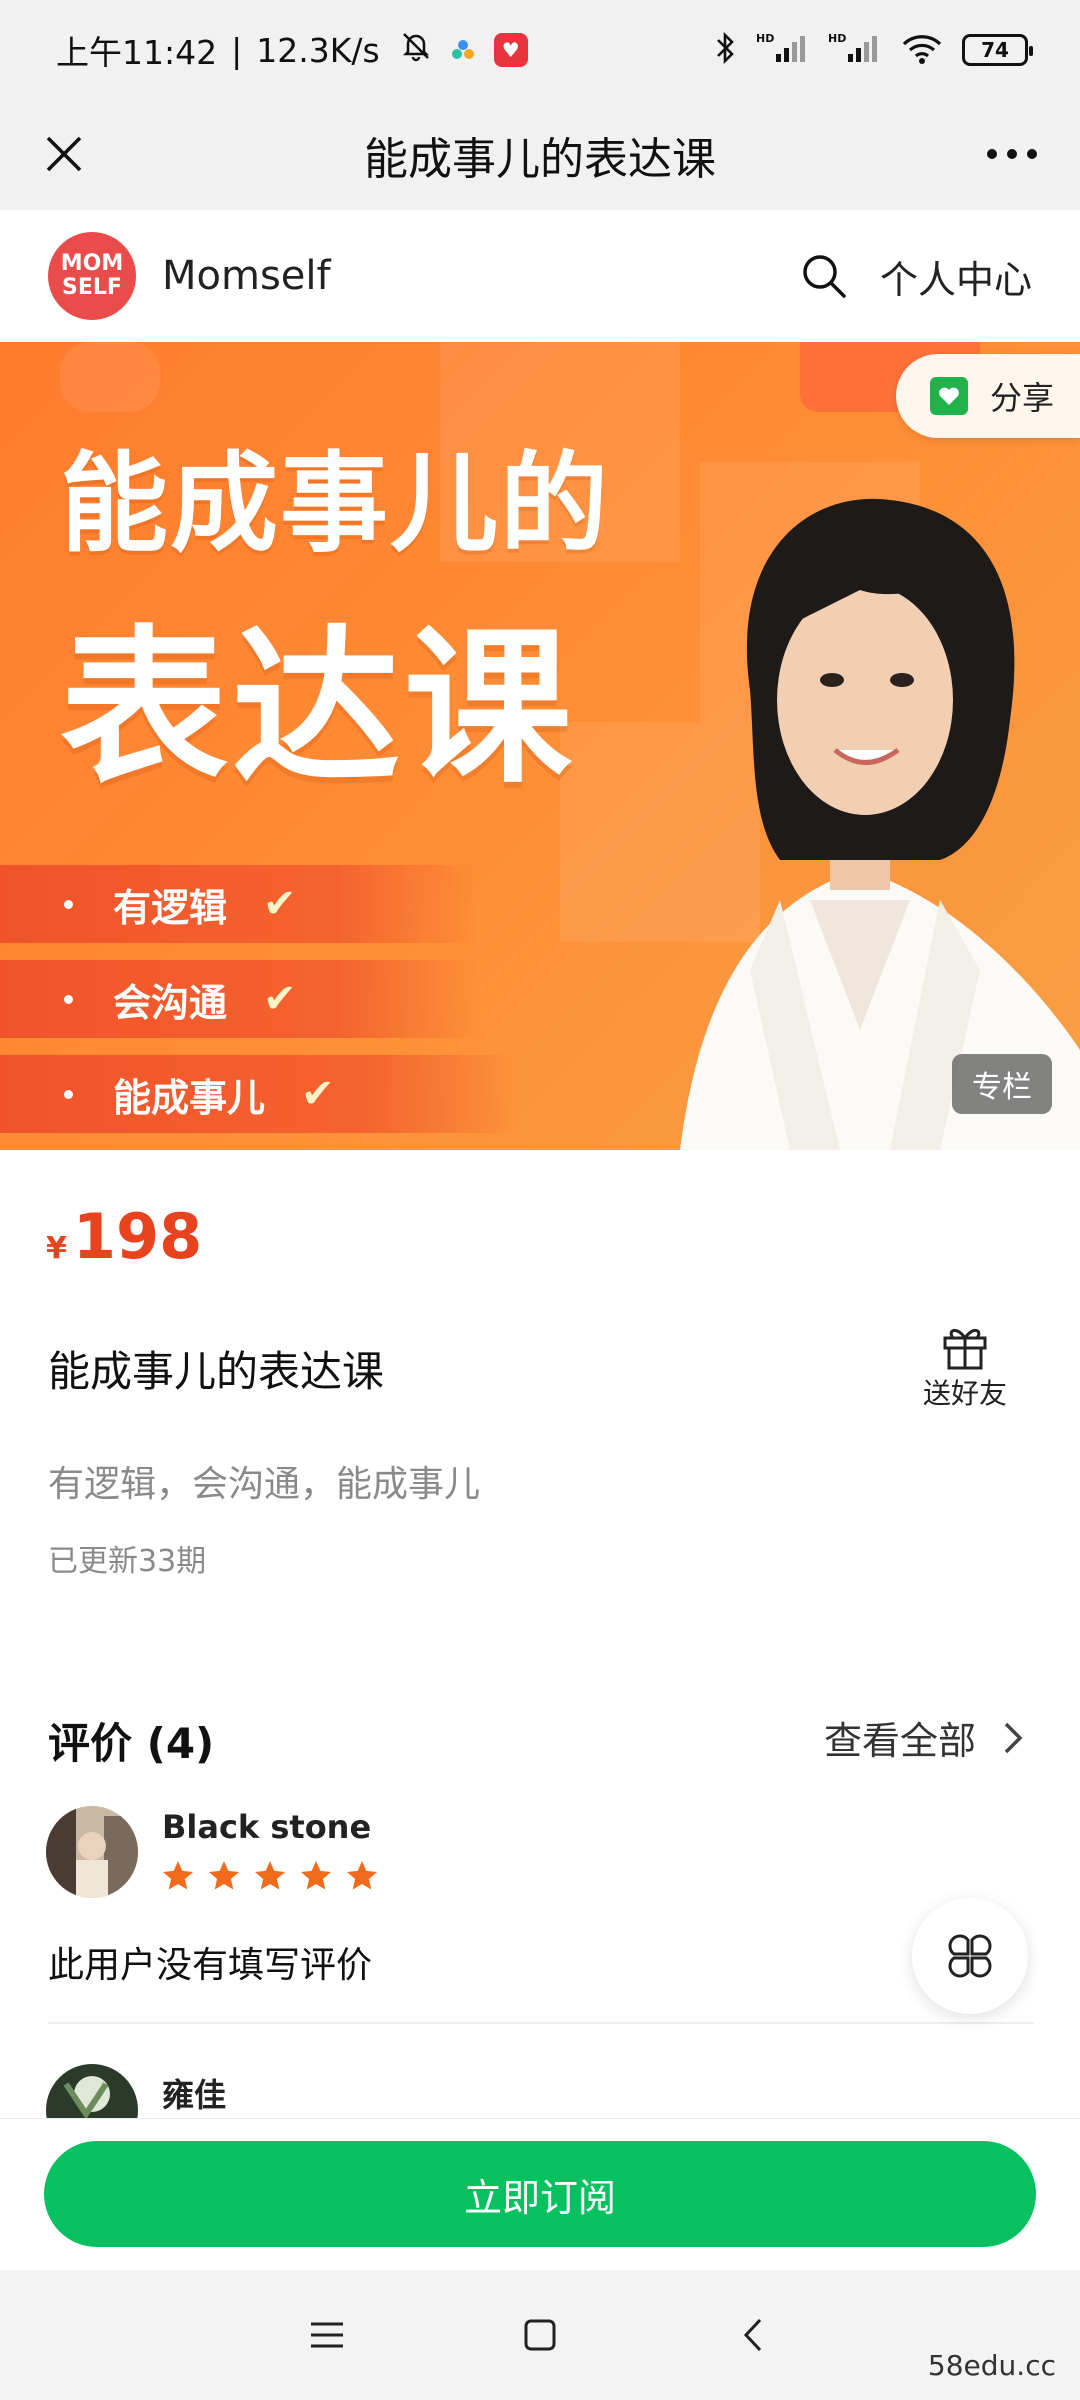  I want to click on brand-header: MOM SELF Momself 个人中心, so click(540, 276).